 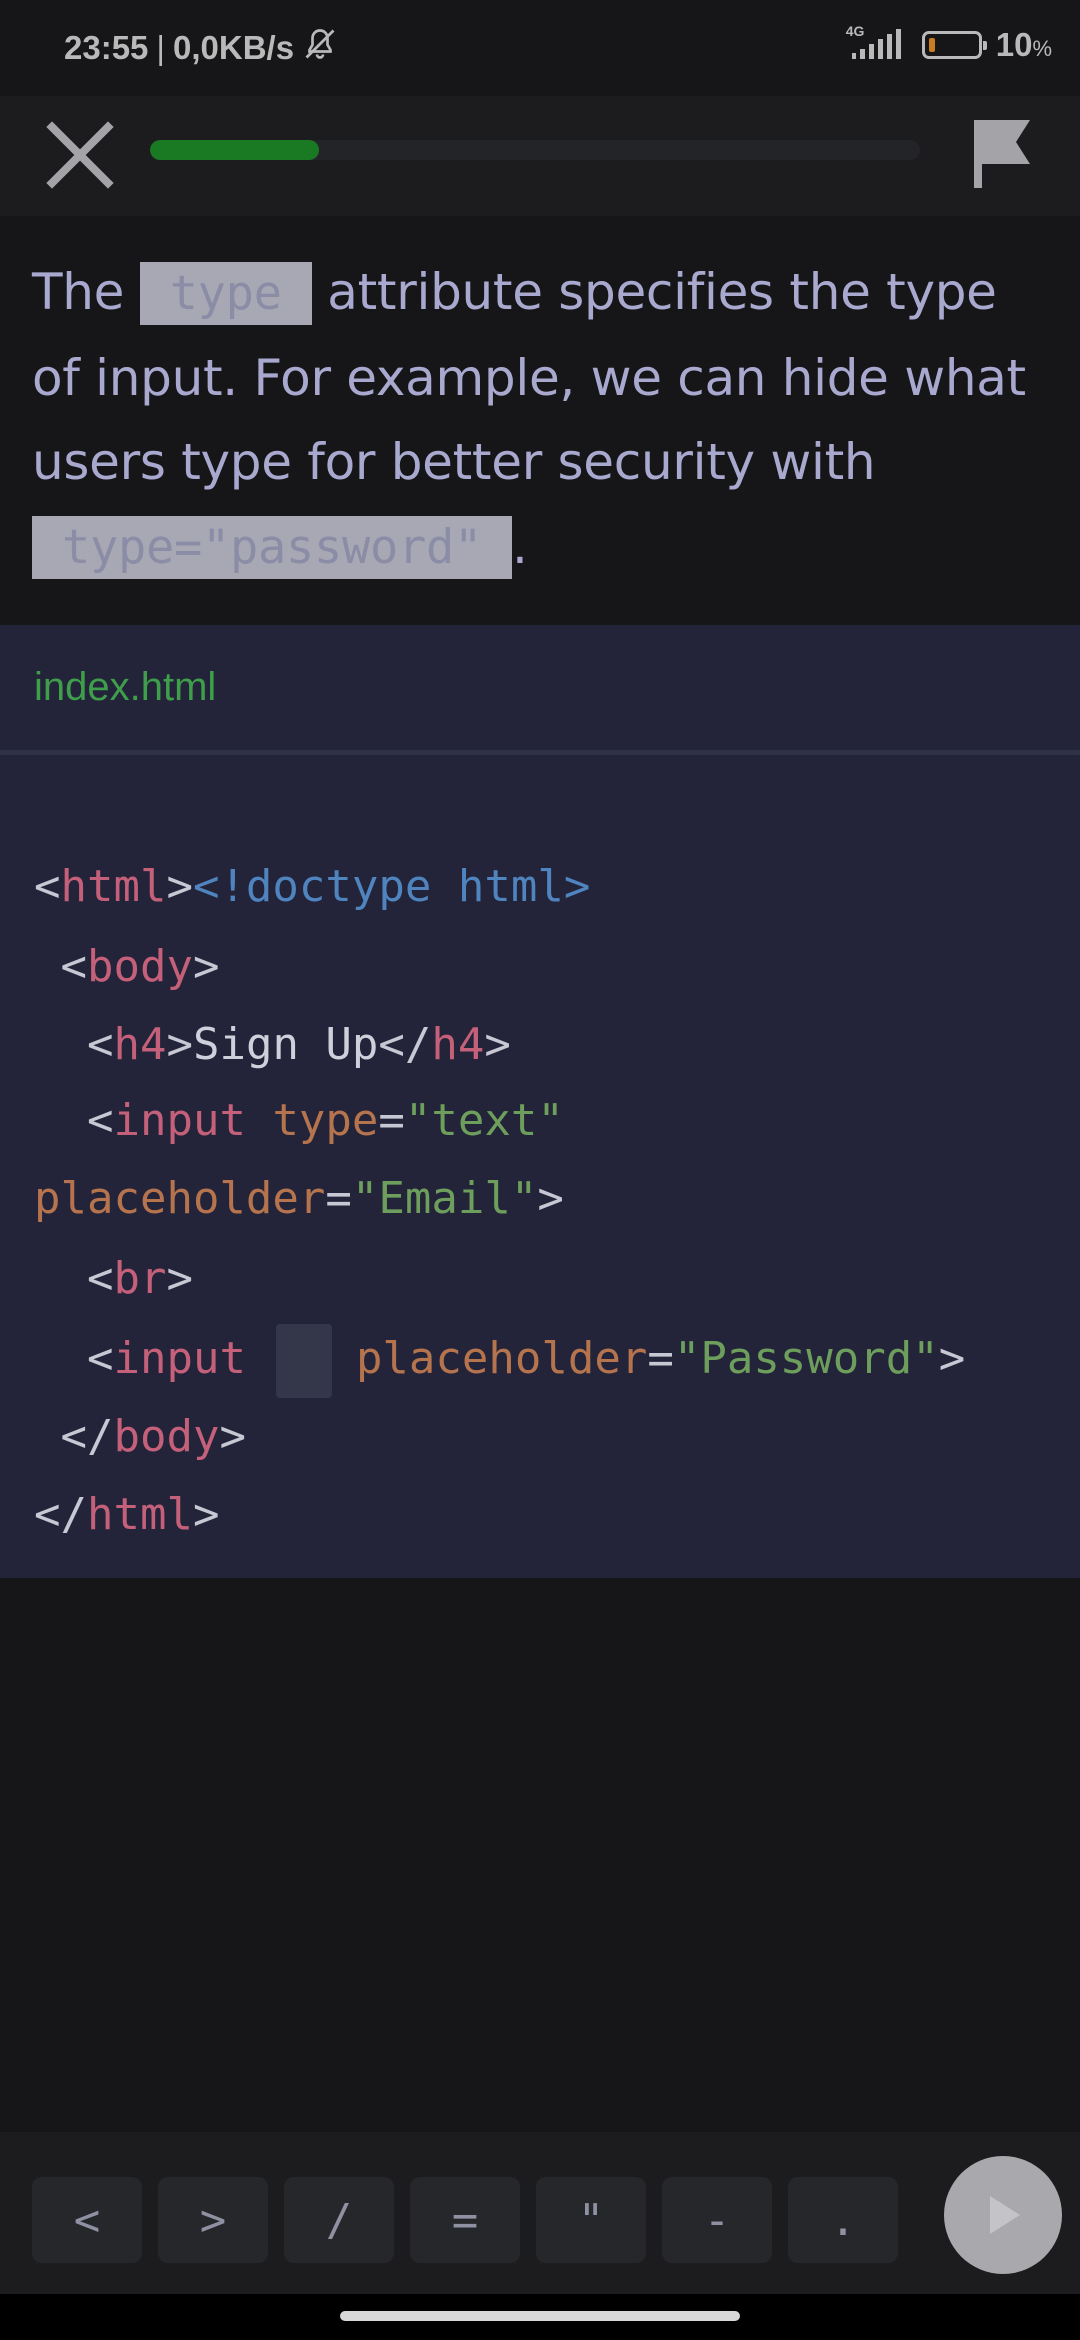 I want to click on battery-percent: 10%, so click(x=1023, y=44).